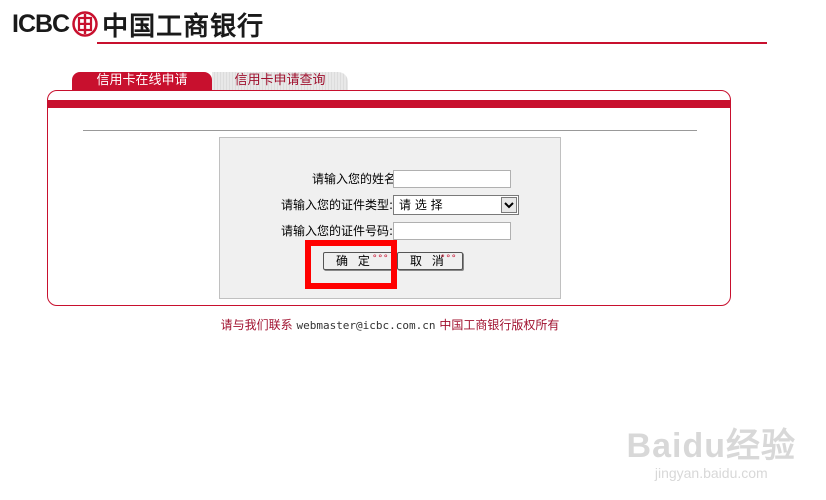  What do you see at coordinates (280, 81) in the screenshot?
I see `tab-application-query: 信用卡申请查询` at bounding box center [280, 81].